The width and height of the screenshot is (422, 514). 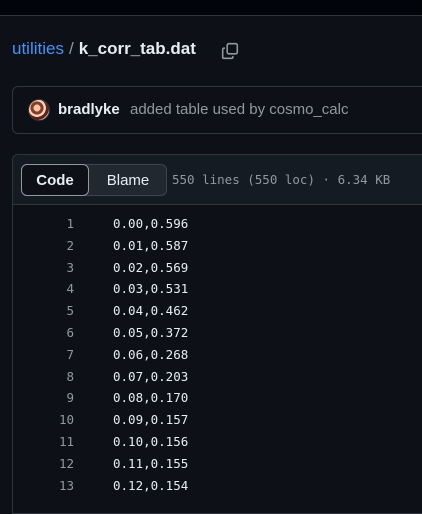 What do you see at coordinates (151, 223) in the screenshot?
I see `line-content: 0.00,0.596` at bounding box center [151, 223].